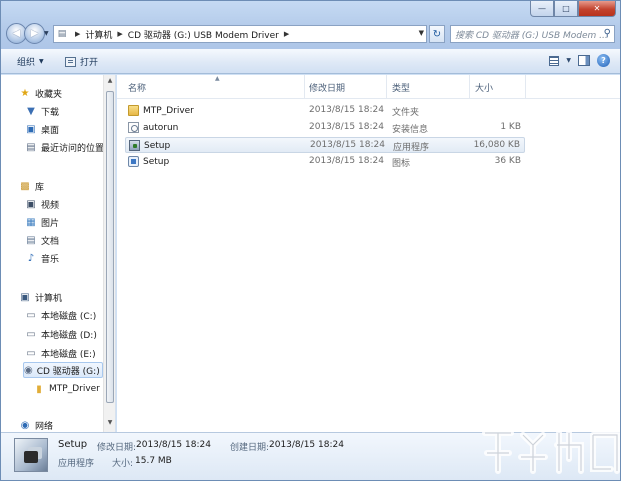  What do you see at coordinates (42, 129) in the screenshot?
I see `nav-desktop: ▣ 桌面` at bounding box center [42, 129].